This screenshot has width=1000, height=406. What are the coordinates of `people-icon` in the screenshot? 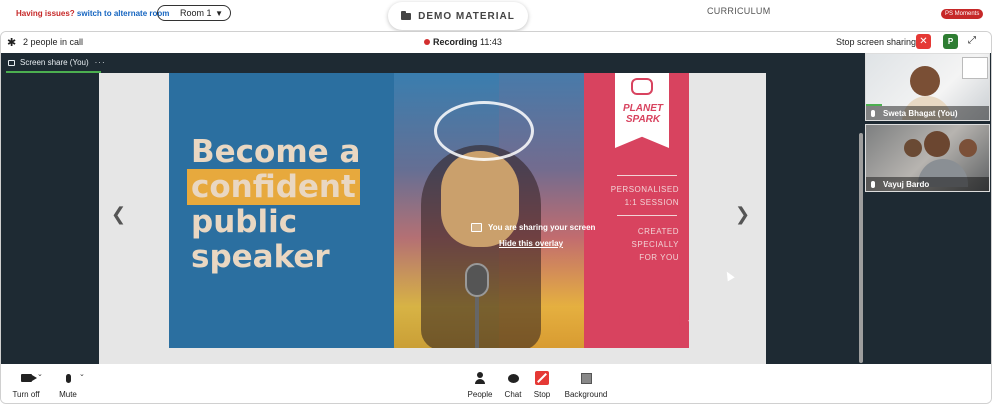 It's located at (480, 378).